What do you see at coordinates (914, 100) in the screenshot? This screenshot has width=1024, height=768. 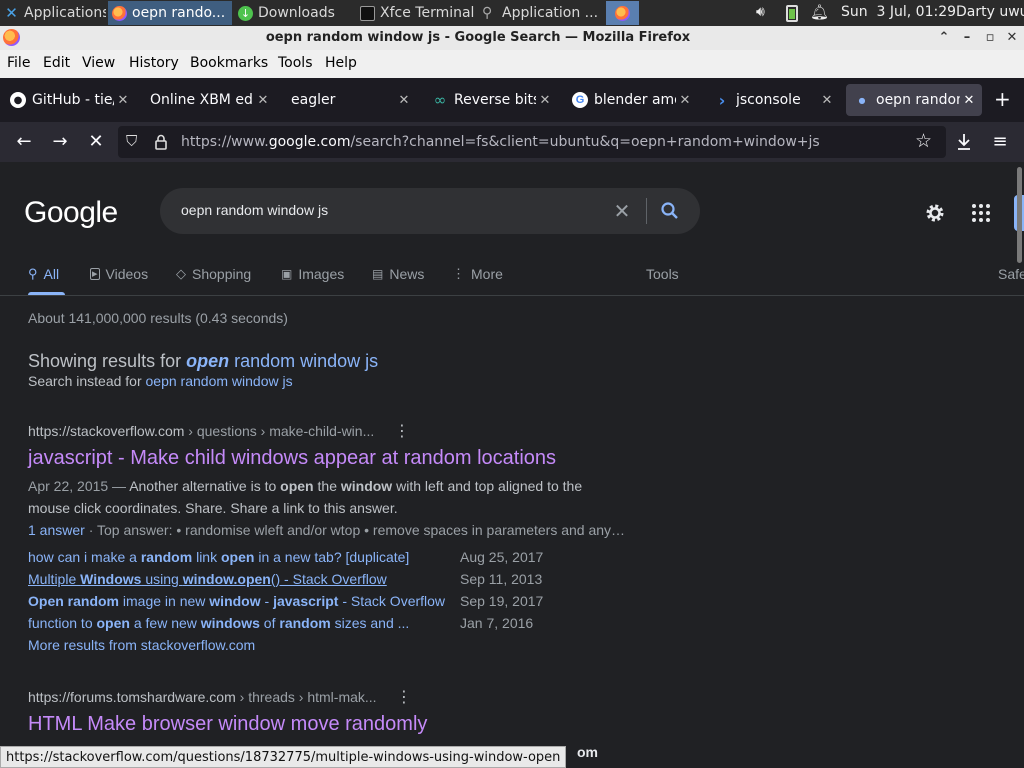 I see `tab-oepn-random: ● oepn random ✕` at bounding box center [914, 100].